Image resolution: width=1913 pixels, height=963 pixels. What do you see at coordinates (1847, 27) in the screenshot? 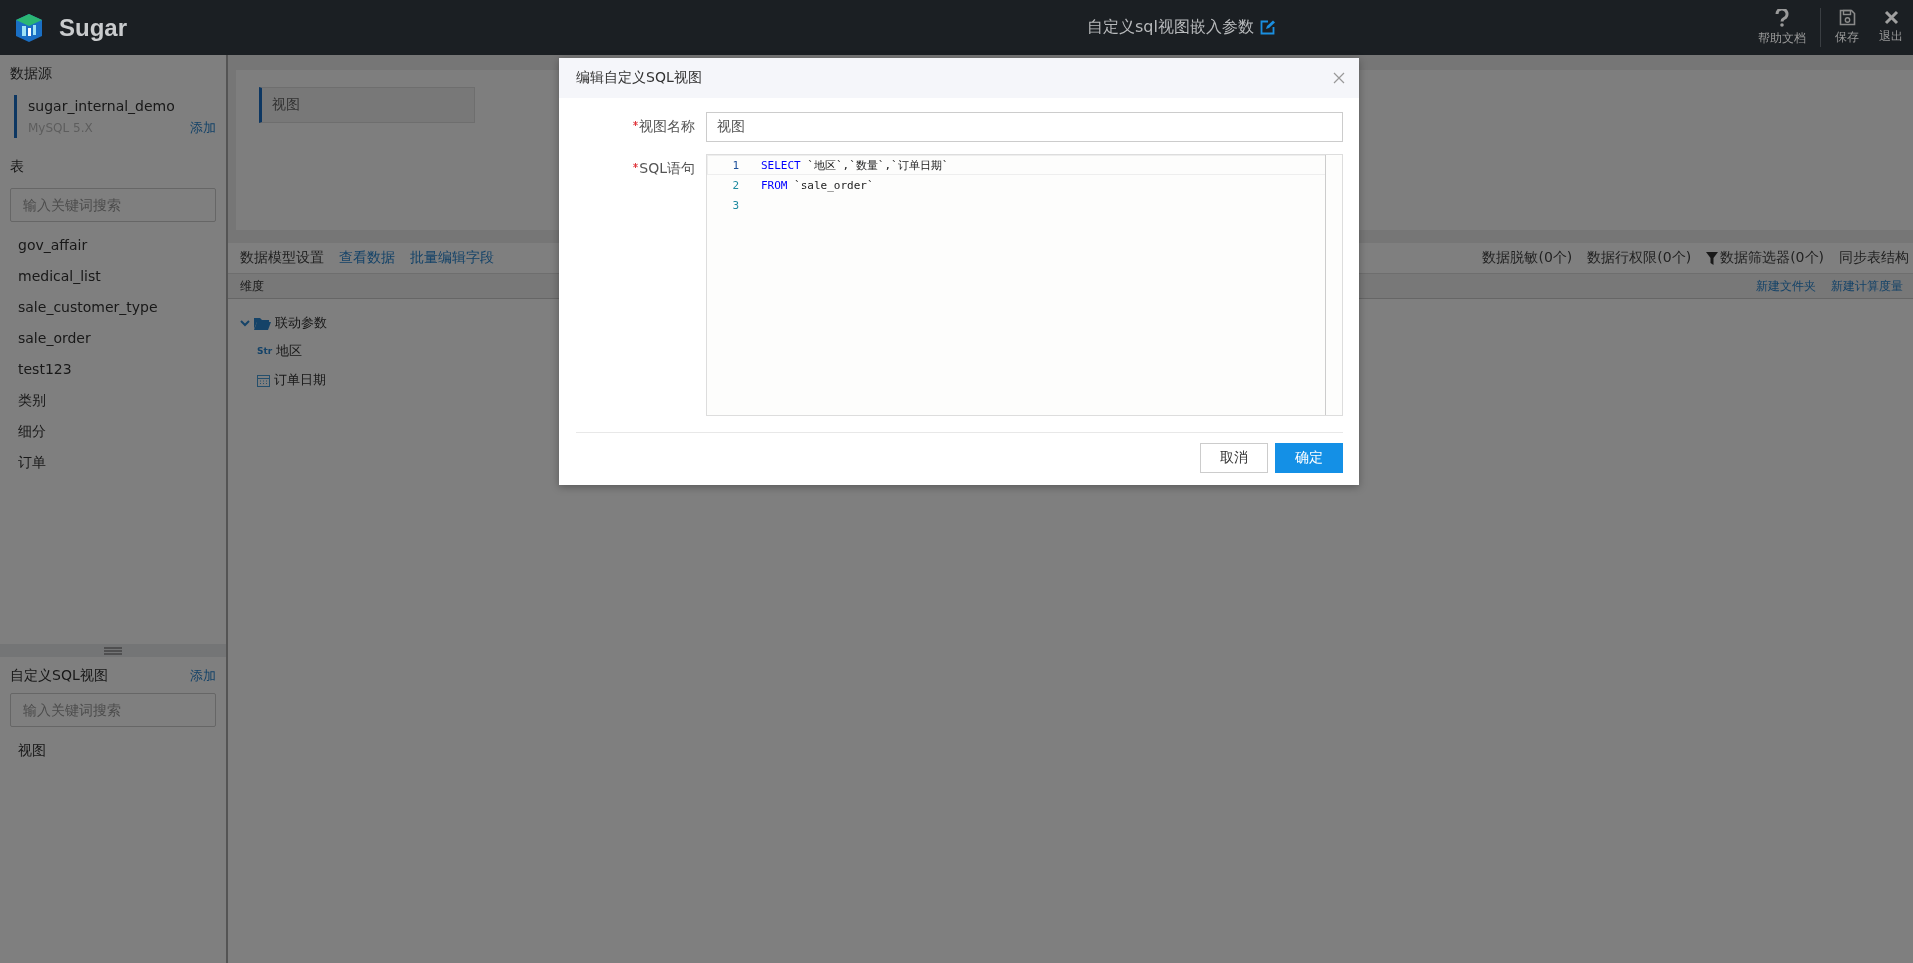
I see `save-button: 保存` at bounding box center [1847, 27].